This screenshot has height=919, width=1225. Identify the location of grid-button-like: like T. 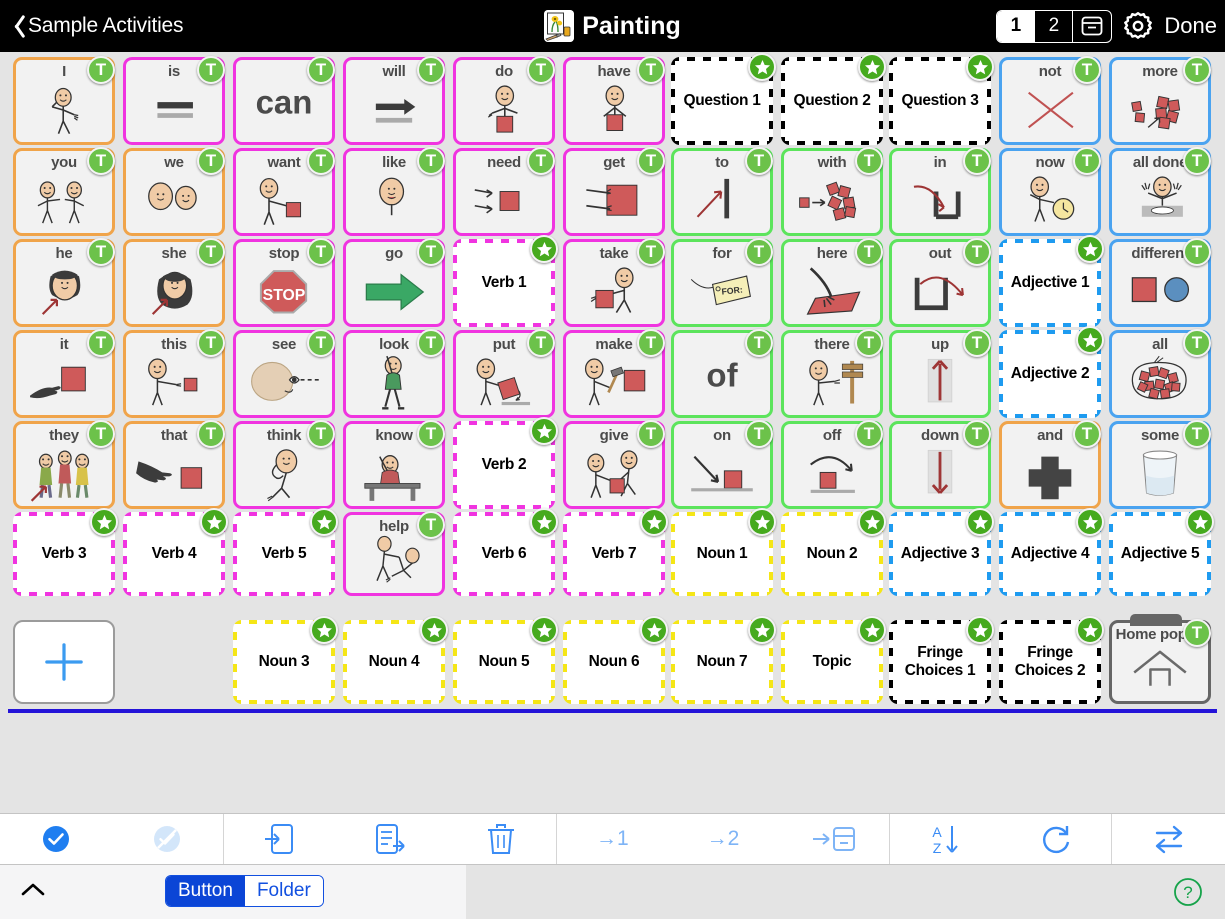
(394, 191).